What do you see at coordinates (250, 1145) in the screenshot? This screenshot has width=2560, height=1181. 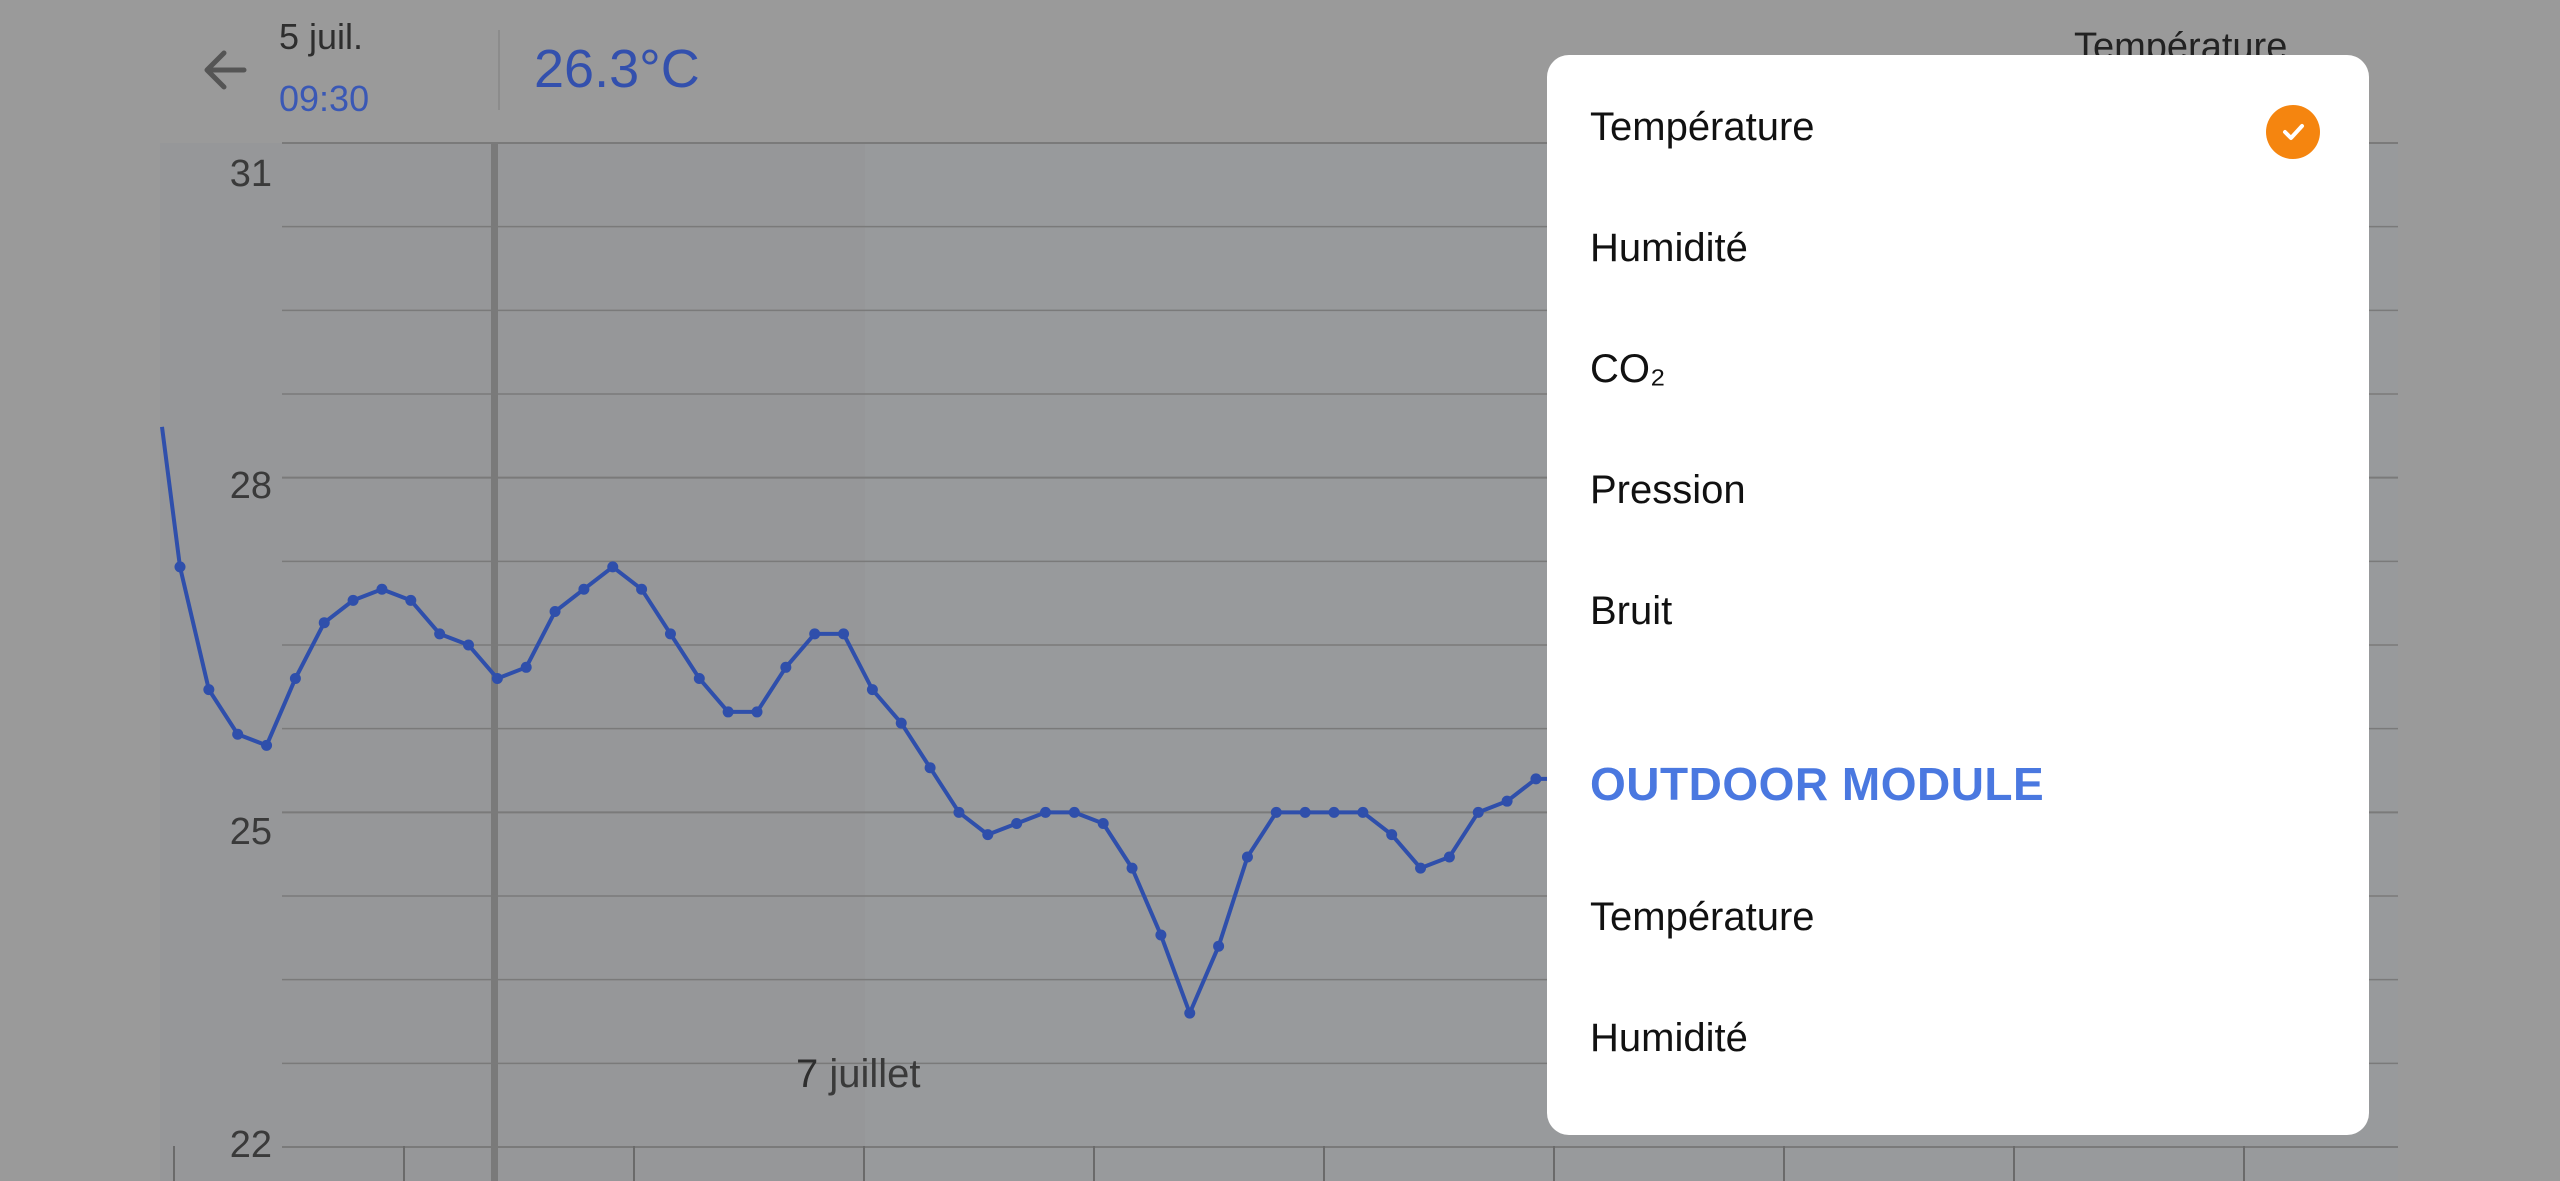 I see `y-tick-label: 22` at bounding box center [250, 1145].